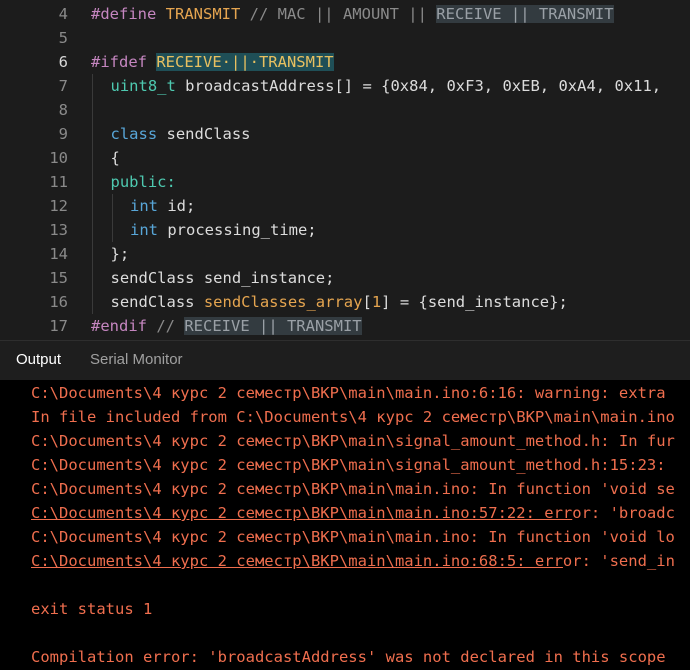 The height and width of the screenshot is (670, 690). Describe the element at coordinates (474, 302) in the screenshot. I see `code-token: ] = {send_instance};` at that location.